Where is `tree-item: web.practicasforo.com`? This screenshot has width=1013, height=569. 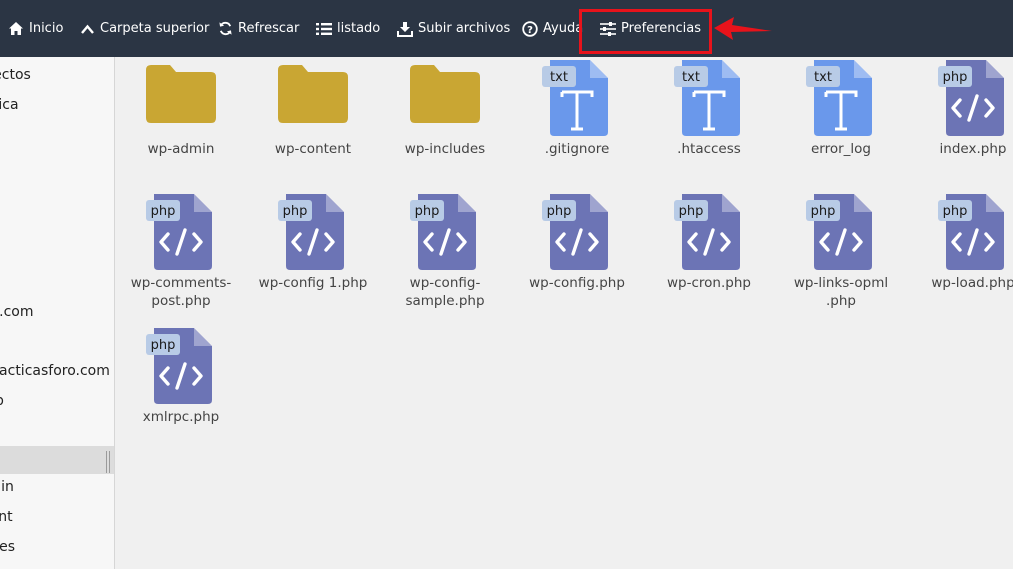
tree-item: web.practicasforo.com is located at coordinates (57, 371).